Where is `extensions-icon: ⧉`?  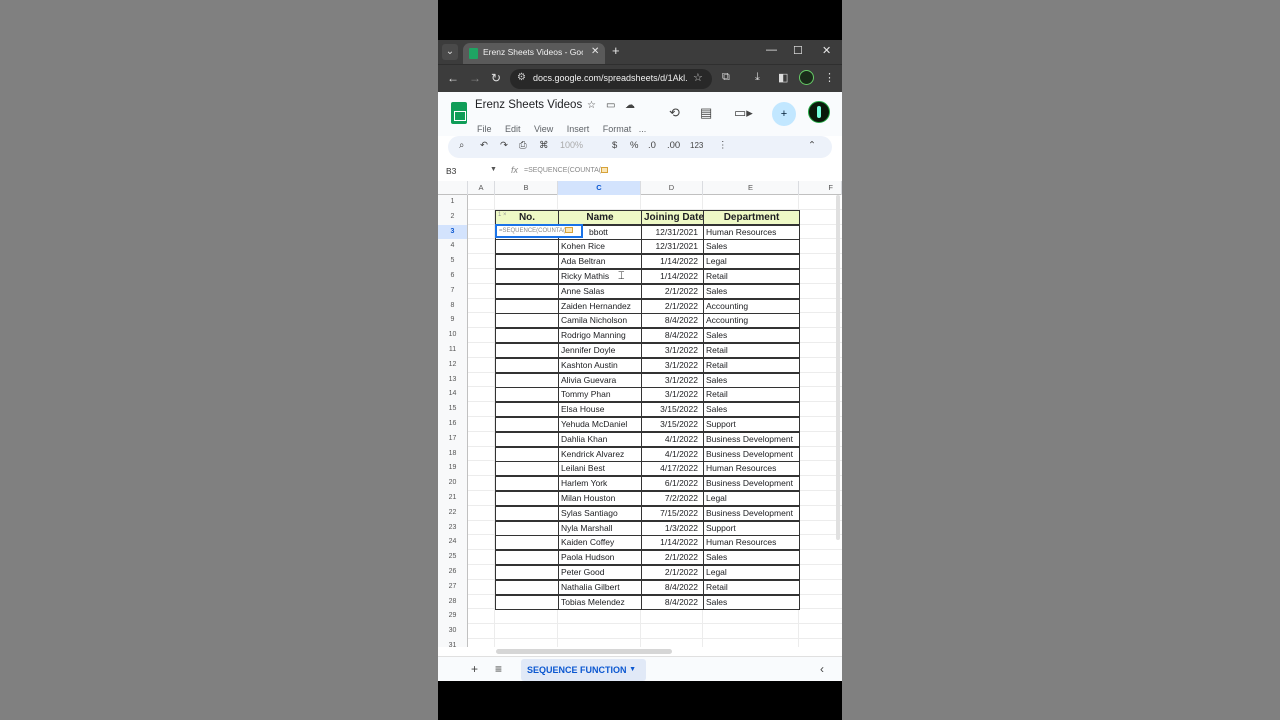
extensions-icon: ⧉ is located at coordinates (726, 77).